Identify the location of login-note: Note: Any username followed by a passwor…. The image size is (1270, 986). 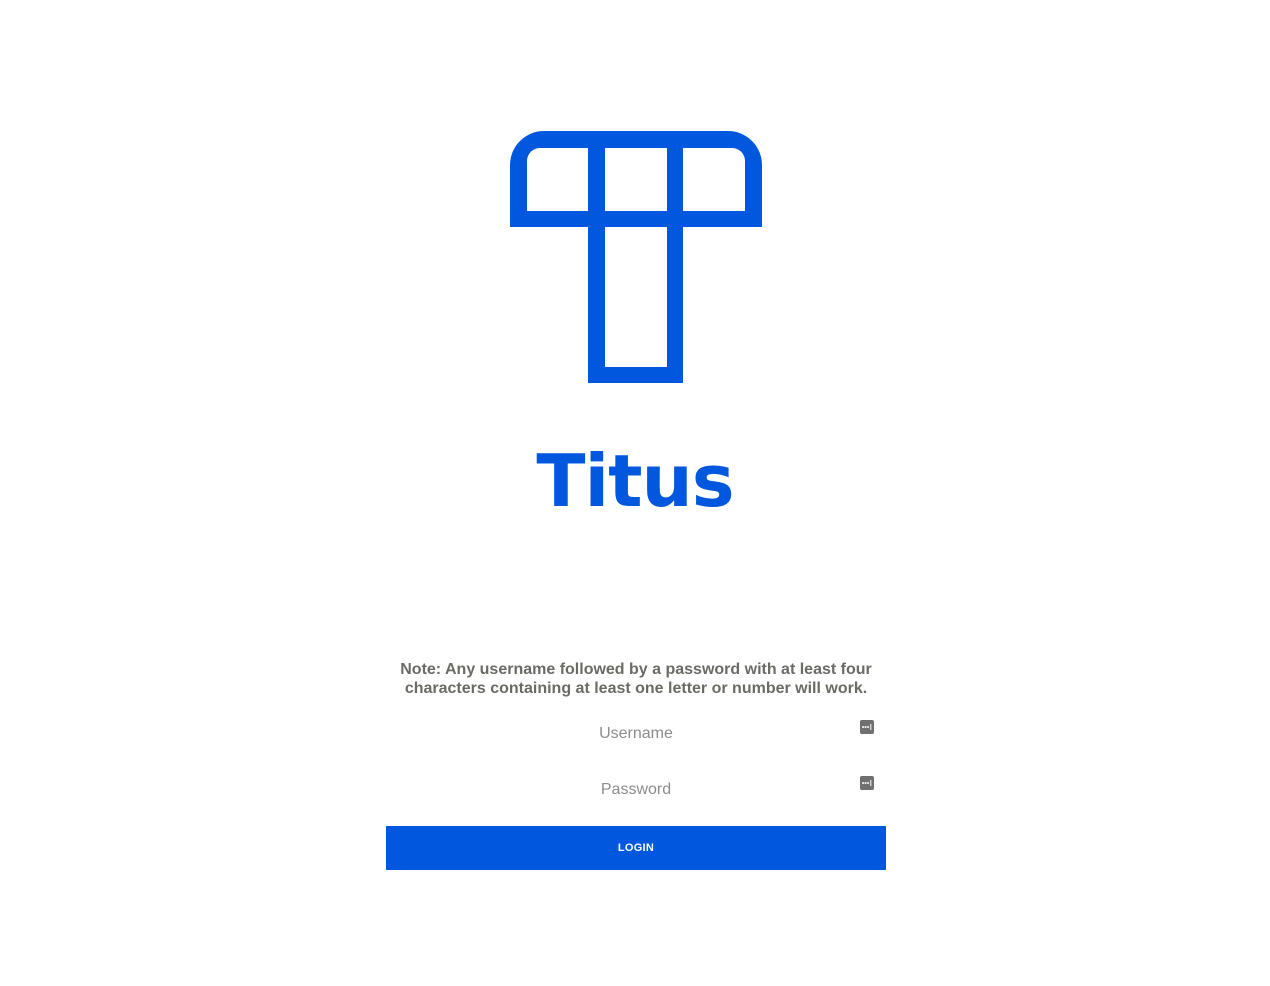
(636, 679).